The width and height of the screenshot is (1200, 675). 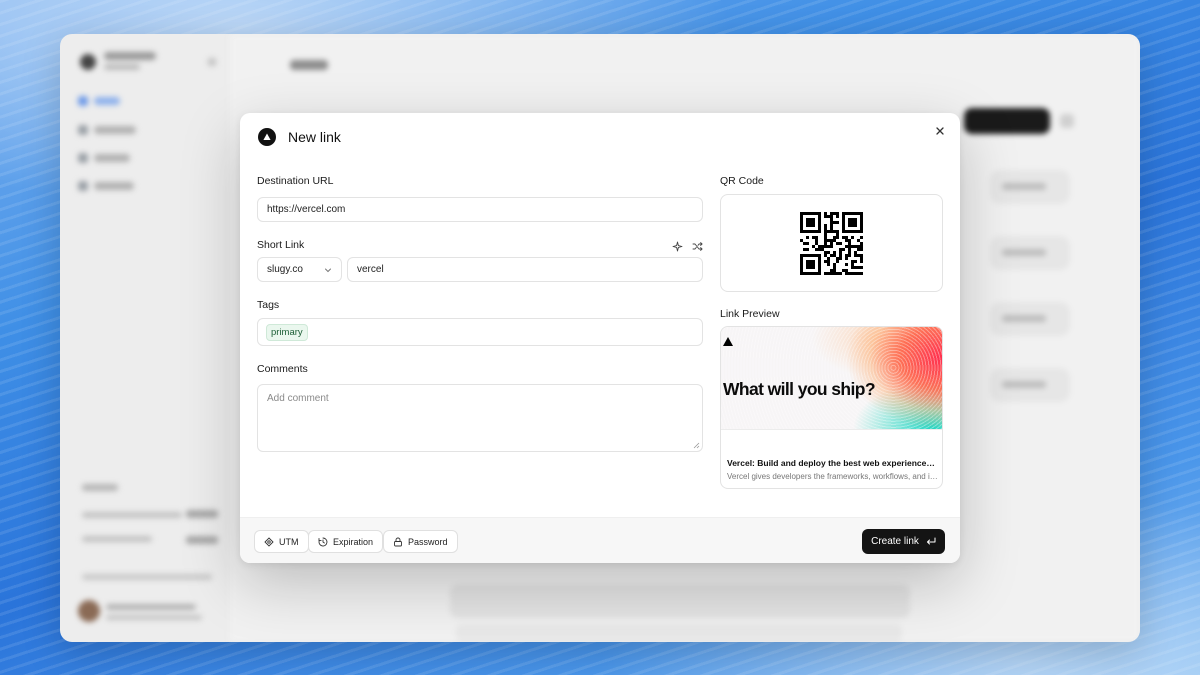 I want to click on link-preview-label: Link Preview, so click(x=750, y=314).